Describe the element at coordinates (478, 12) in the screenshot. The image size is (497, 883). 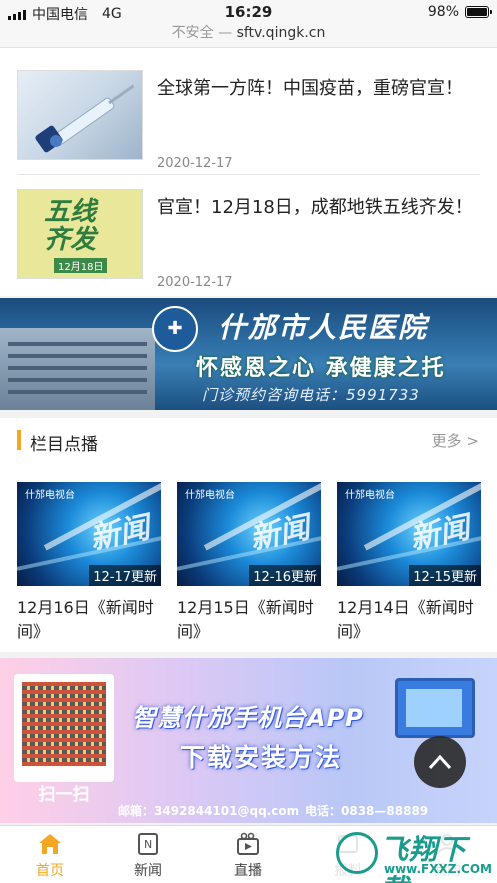
I see `battery-icon` at that location.